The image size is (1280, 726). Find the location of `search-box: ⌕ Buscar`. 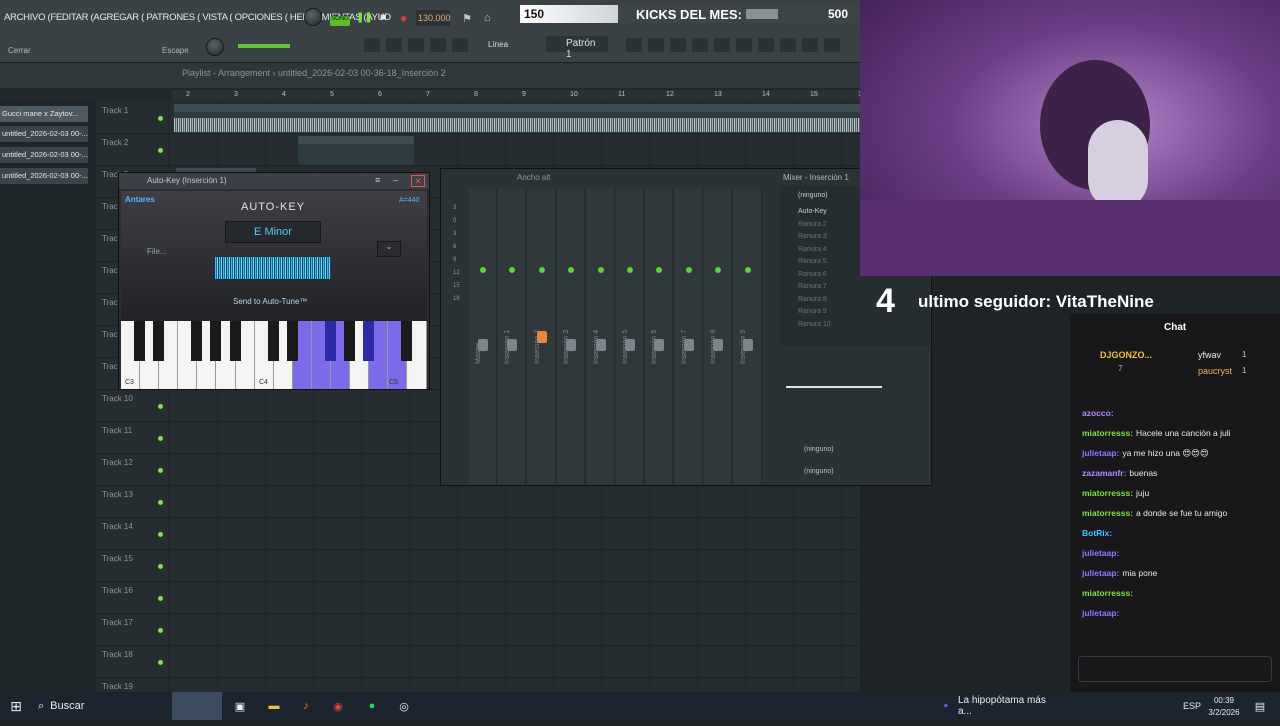

search-box: ⌕ Buscar is located at coordinates (98, 706).